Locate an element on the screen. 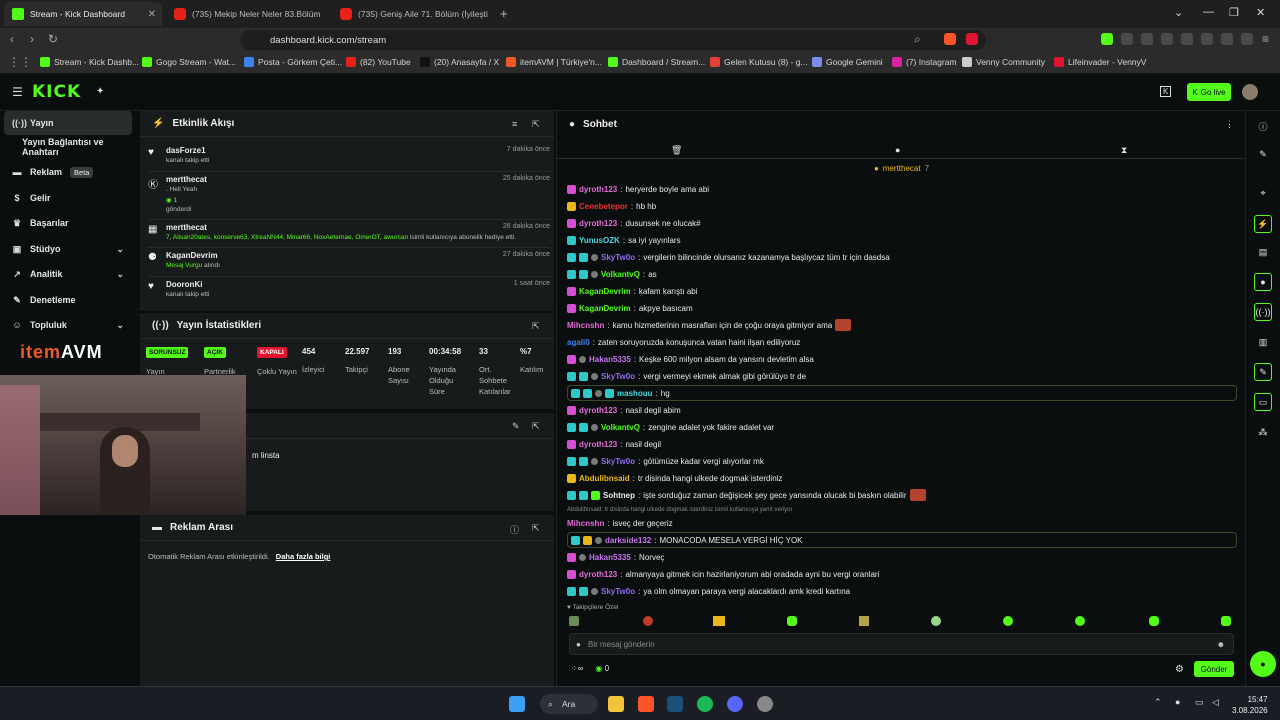  chat-message: KaganDevrim: kafam karıştı abi is located at coordinates (902, 291).